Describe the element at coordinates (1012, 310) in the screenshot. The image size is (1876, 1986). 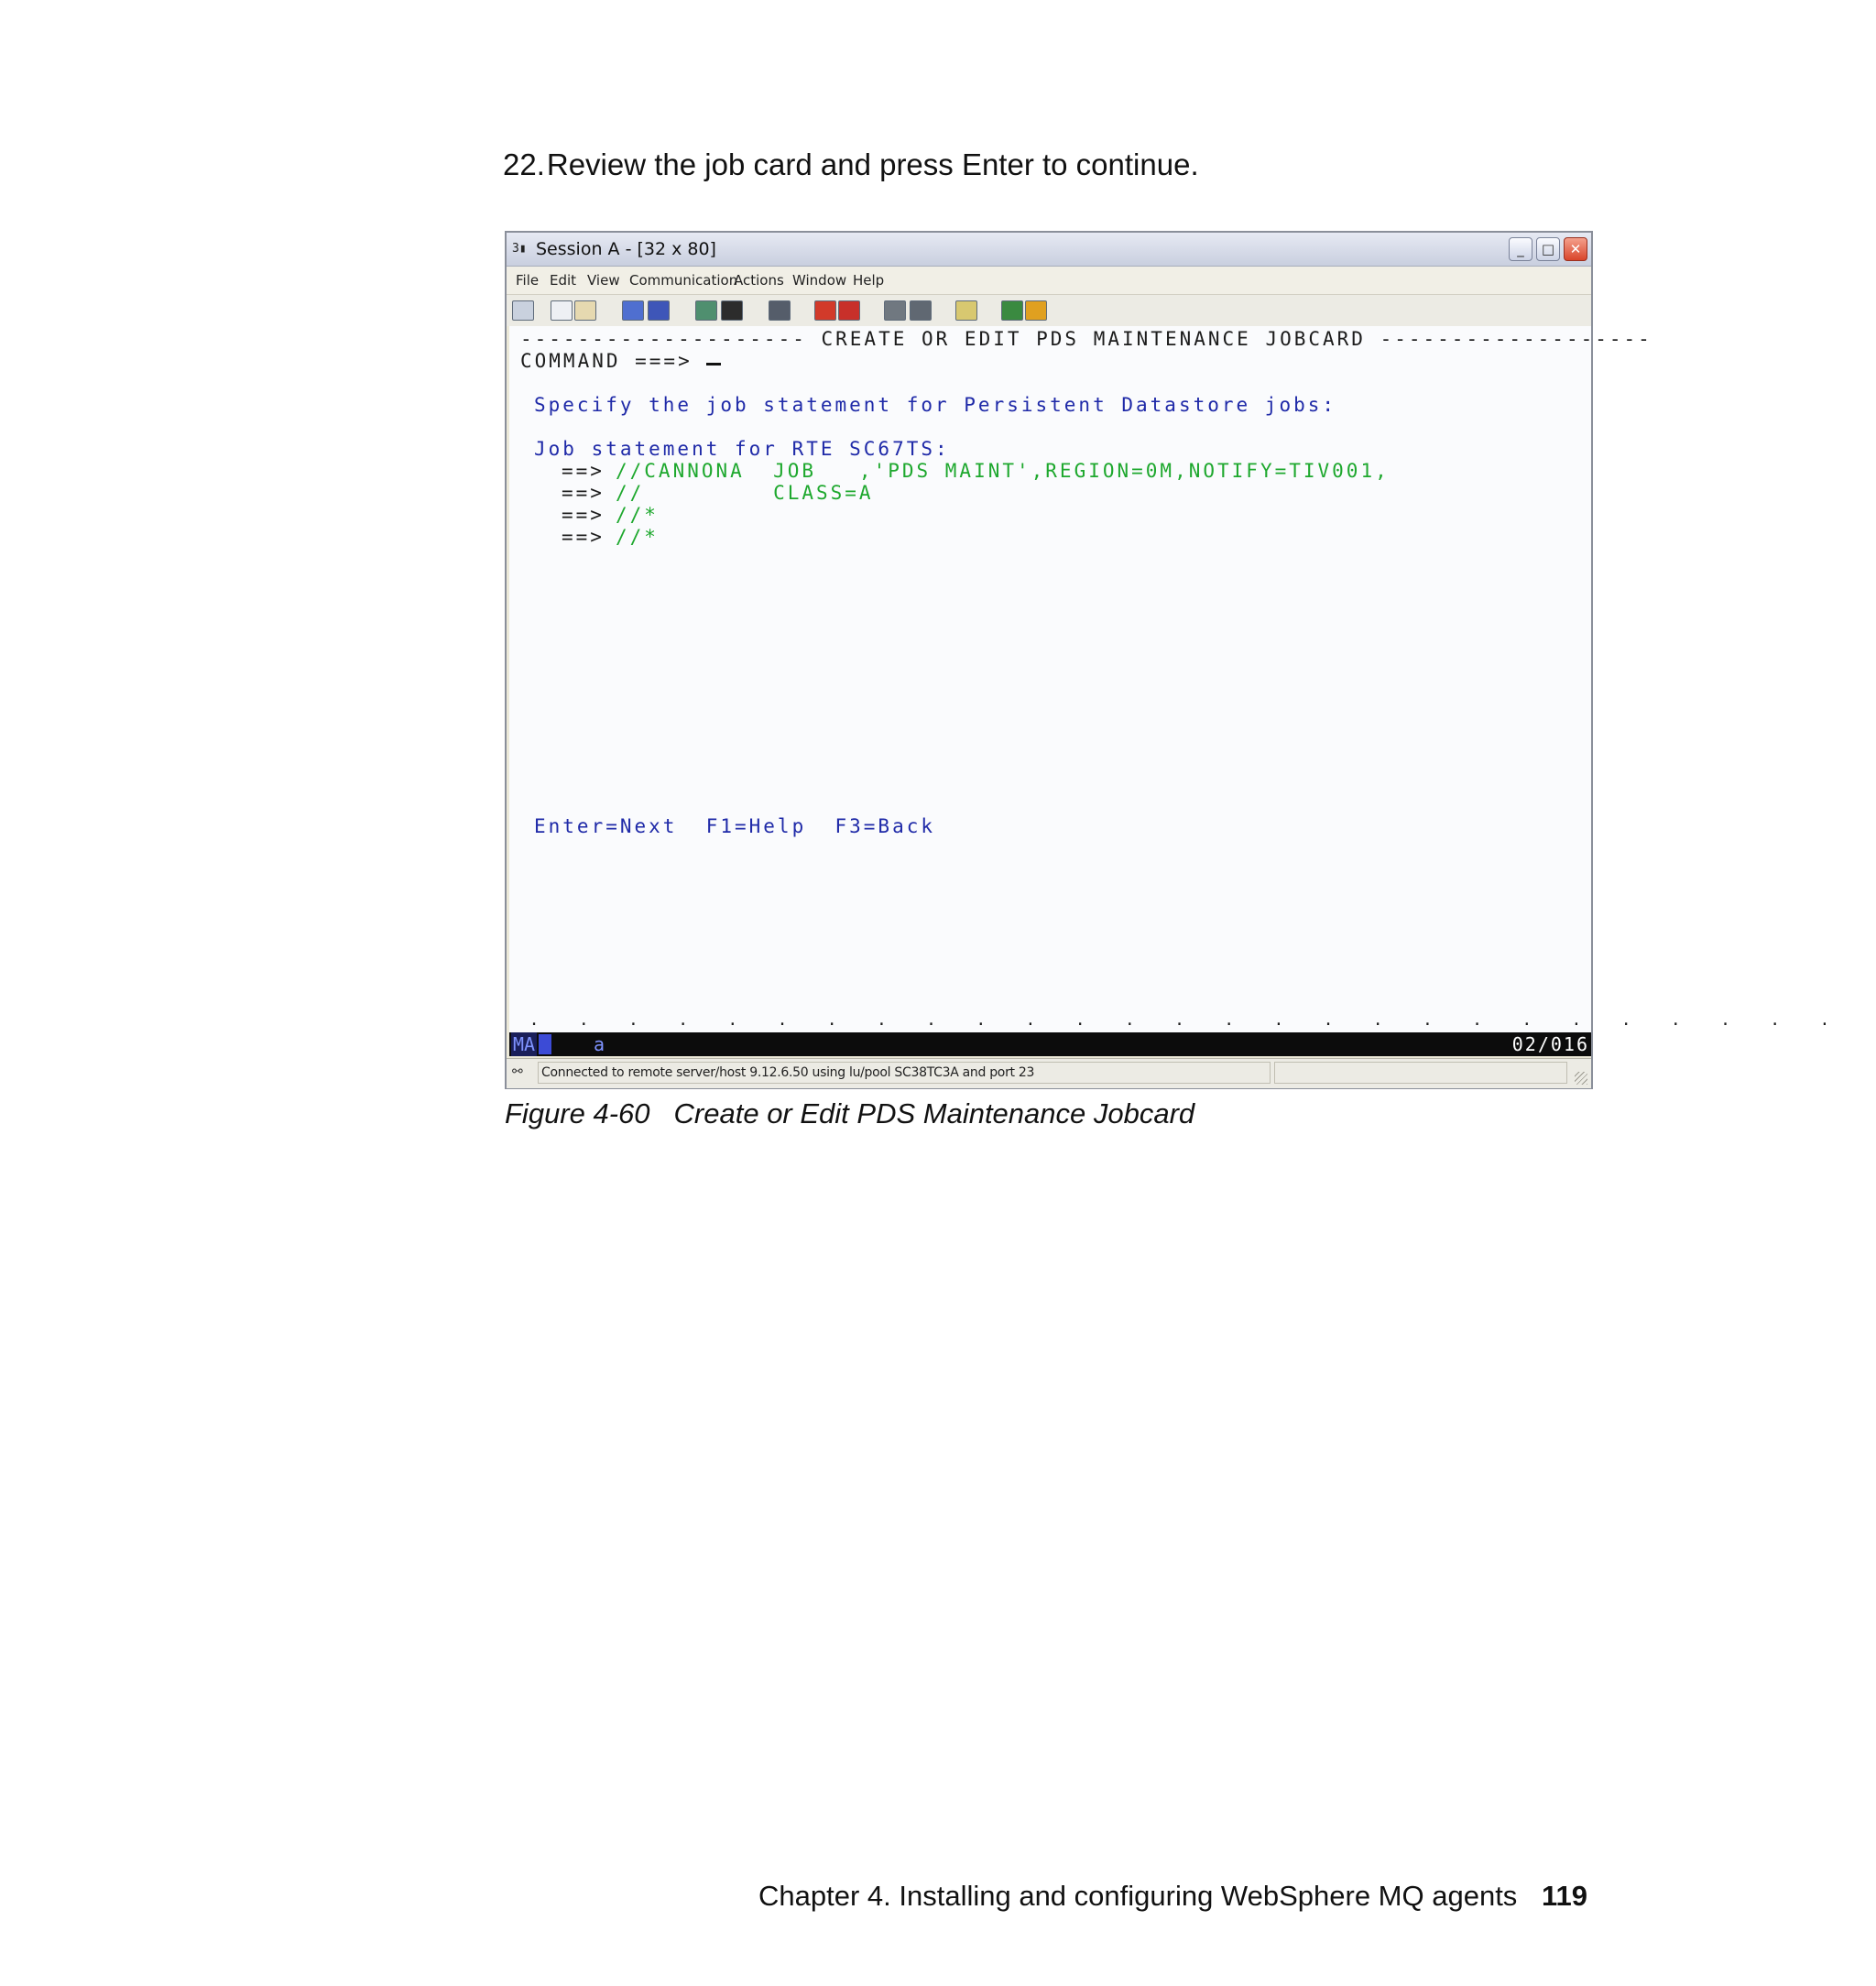
I see `web-icon` at that location.